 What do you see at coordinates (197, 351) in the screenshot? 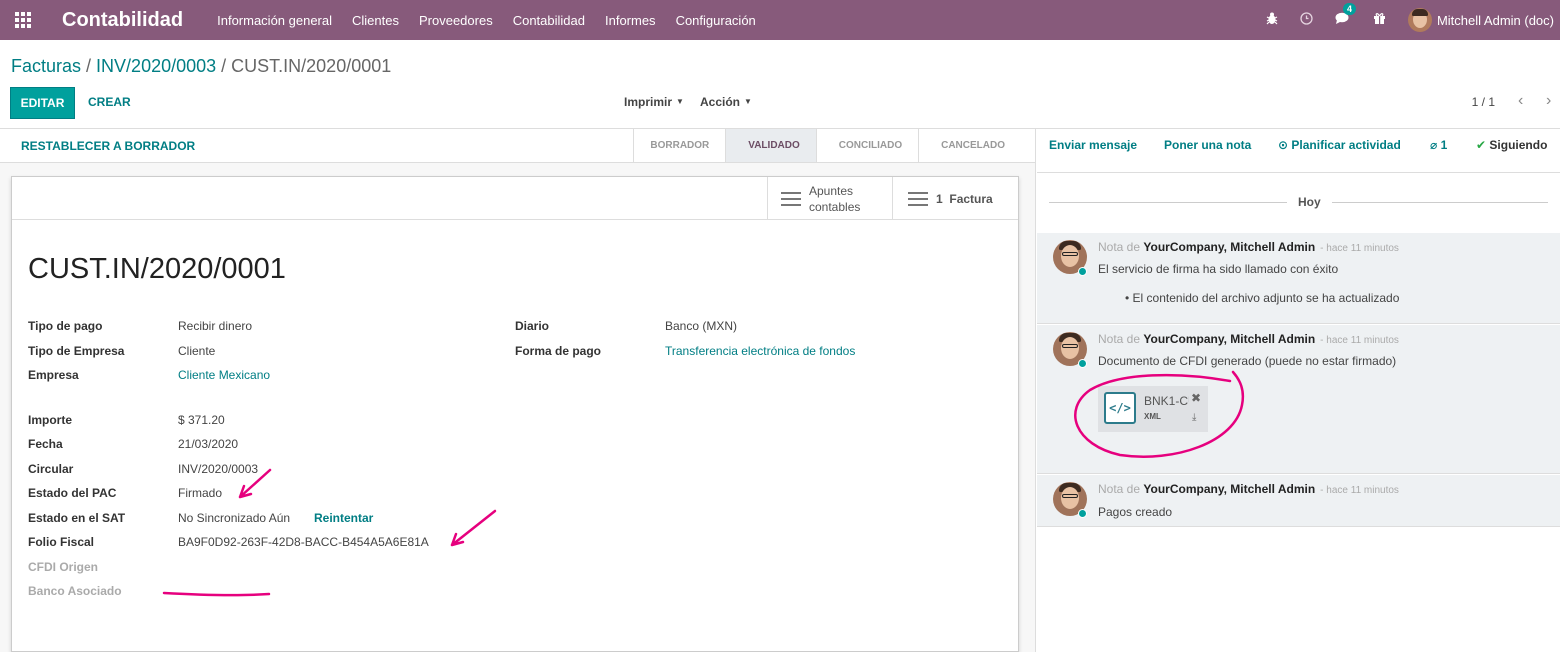
I see `field-value-tipo-empresa: Cliente` at bounding box center [197, 351].